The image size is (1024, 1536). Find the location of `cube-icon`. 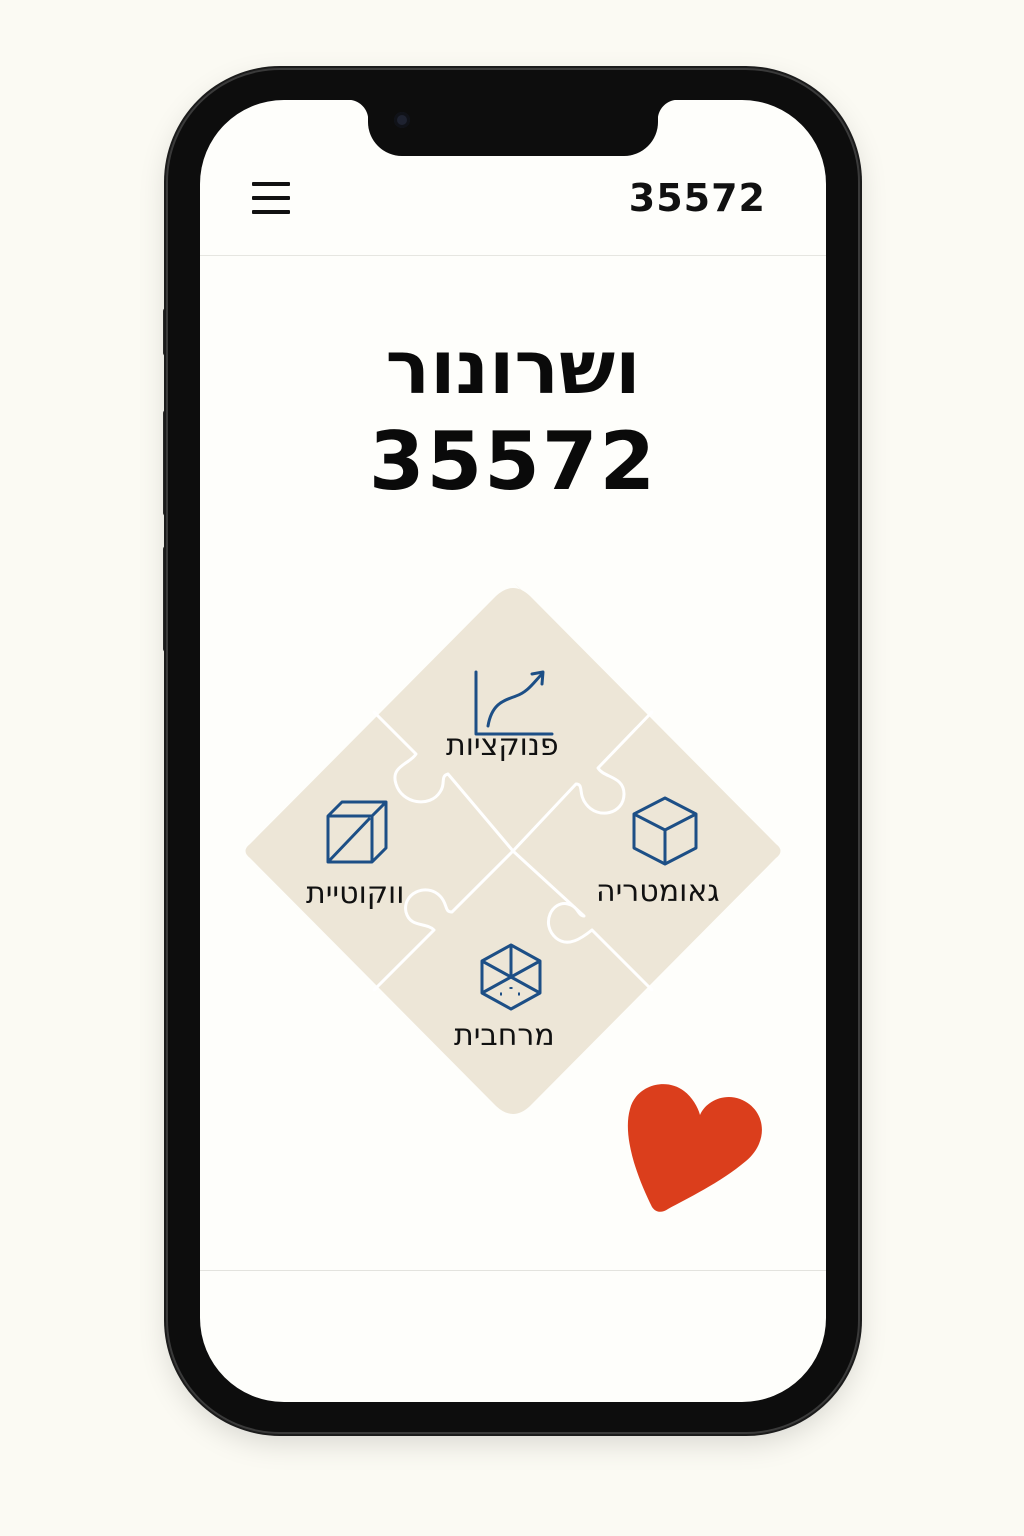

cube-icon is located at coordinates (665, 831).